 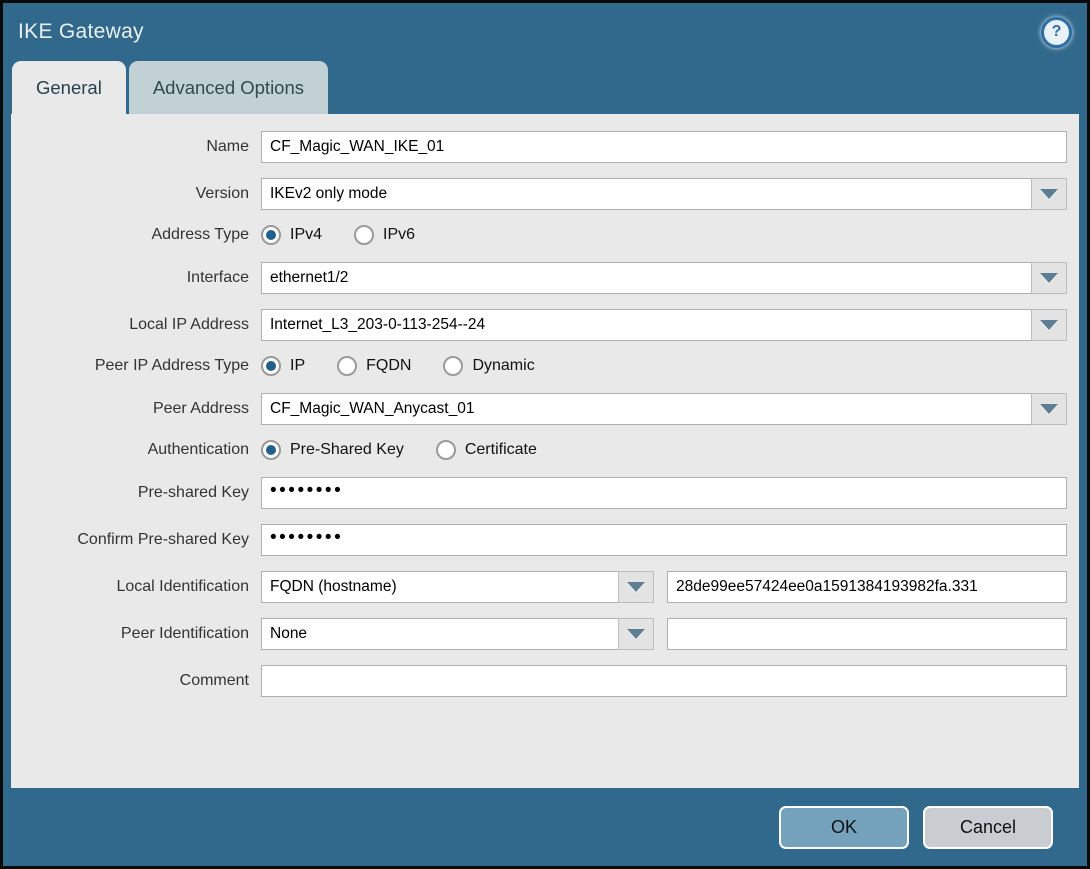 What do you see at coordinates (539, 235) in the screenshot?
I see `form-row-address-type: Address Type IPv4 IPv6` at bounding box center [539, 235].